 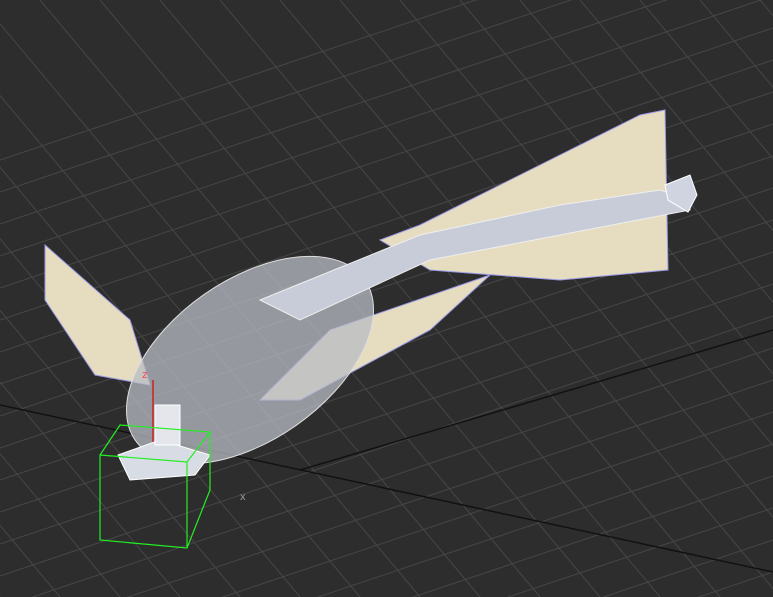 What do you see at coordinates (145, 375) in the screenshot?
I see `axis-label: z` at bounding box center [145, 375].